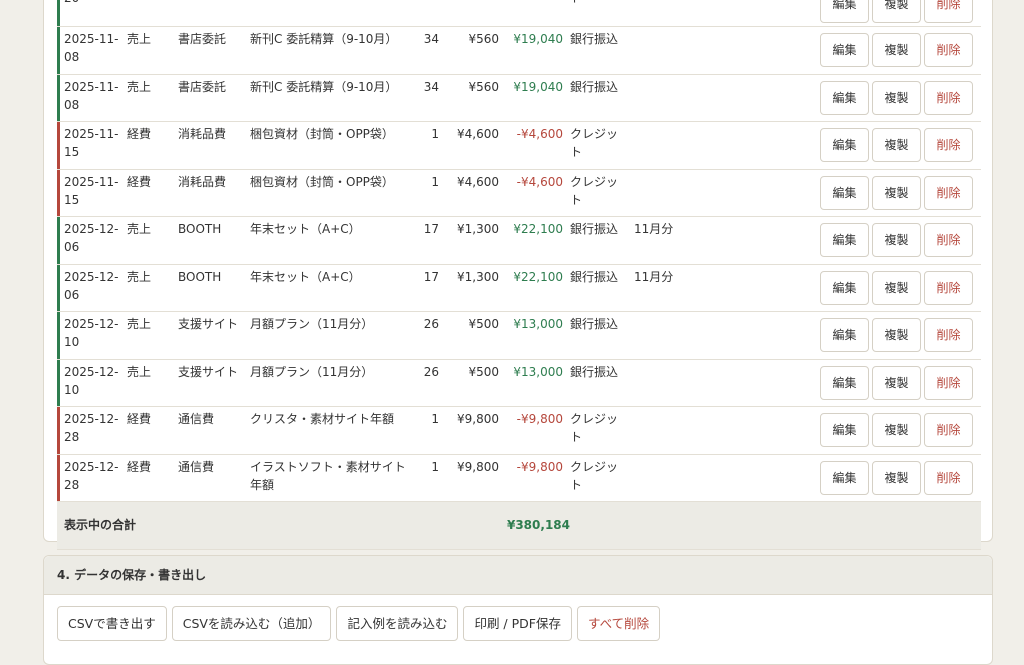 The height and width of the screenshot is (665, 1024). What do you see at coordinates (476, 383) in the screenshot?
I see `row-price: ¥500` at bounding box center [476, 383].